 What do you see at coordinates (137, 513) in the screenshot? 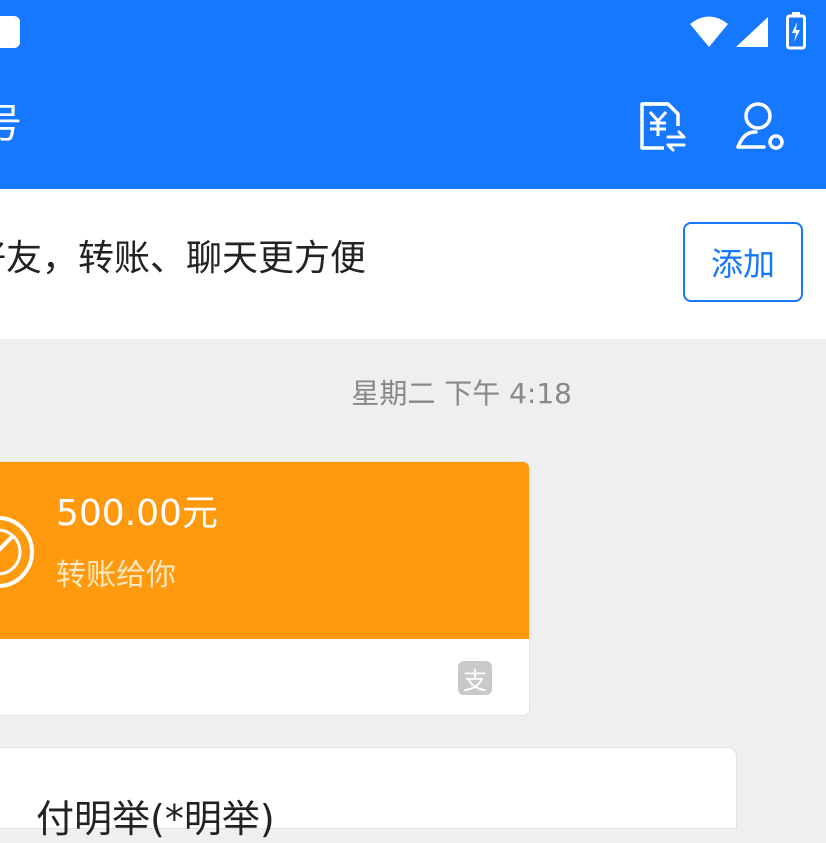
I see `transfer-amount: 500.00元` at bounding box center [137, 513].